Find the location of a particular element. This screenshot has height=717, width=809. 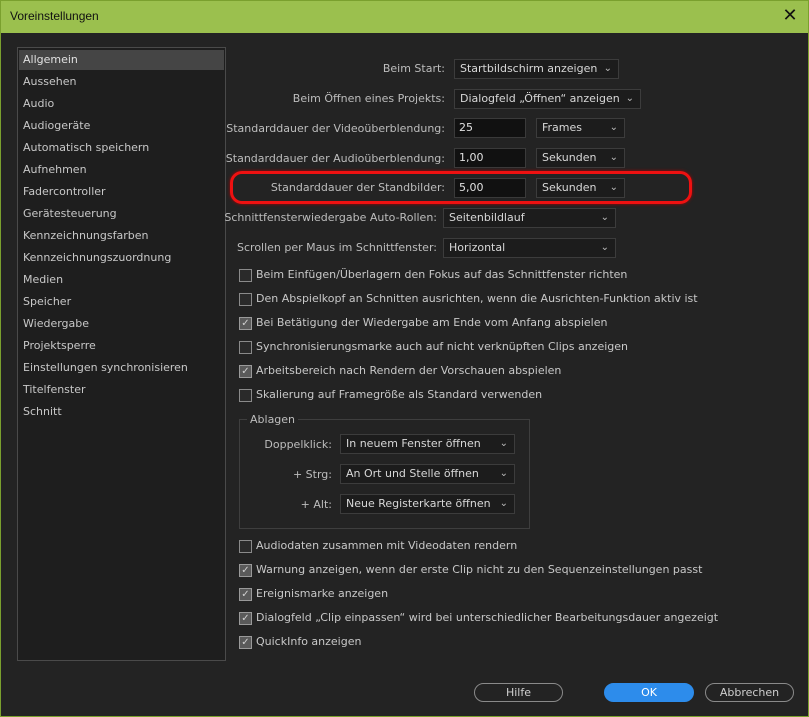

sidebar-item-wiedergabe: Wiedergabe is located at coordinates (121, 324).